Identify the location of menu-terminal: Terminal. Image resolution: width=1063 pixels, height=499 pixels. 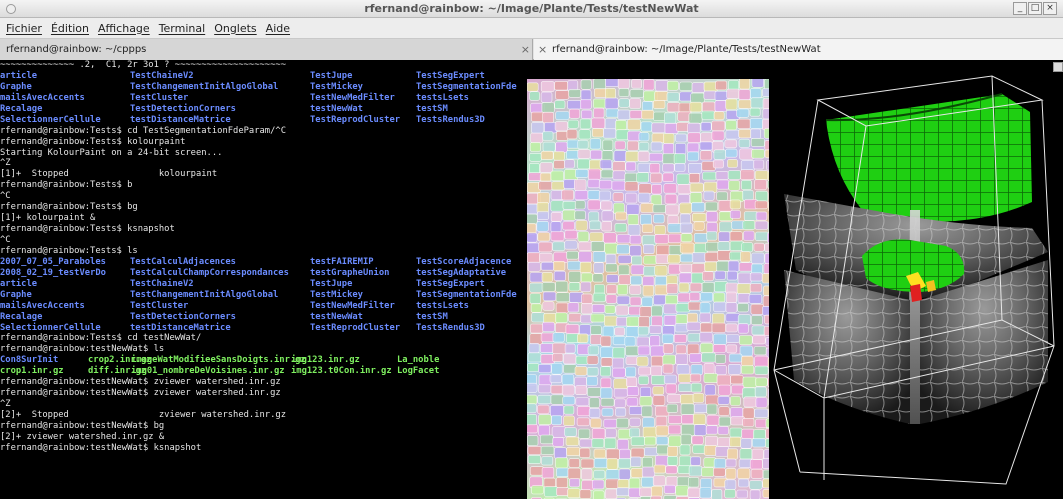
(182, 28).